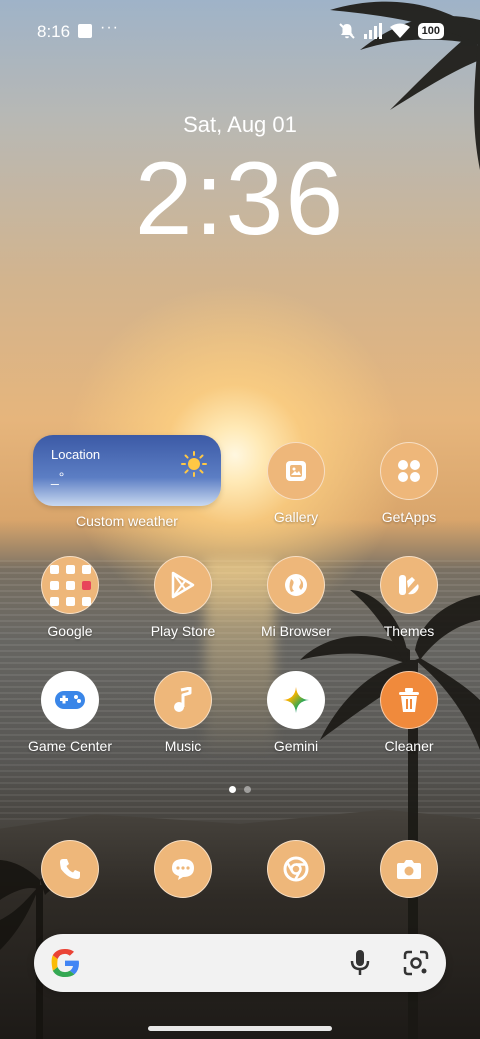 This screenshot has width=480, height=1039. Describe the element at coordinates (127, 470) in the screenshot. I see `weather-widget: Location _°` at that location.